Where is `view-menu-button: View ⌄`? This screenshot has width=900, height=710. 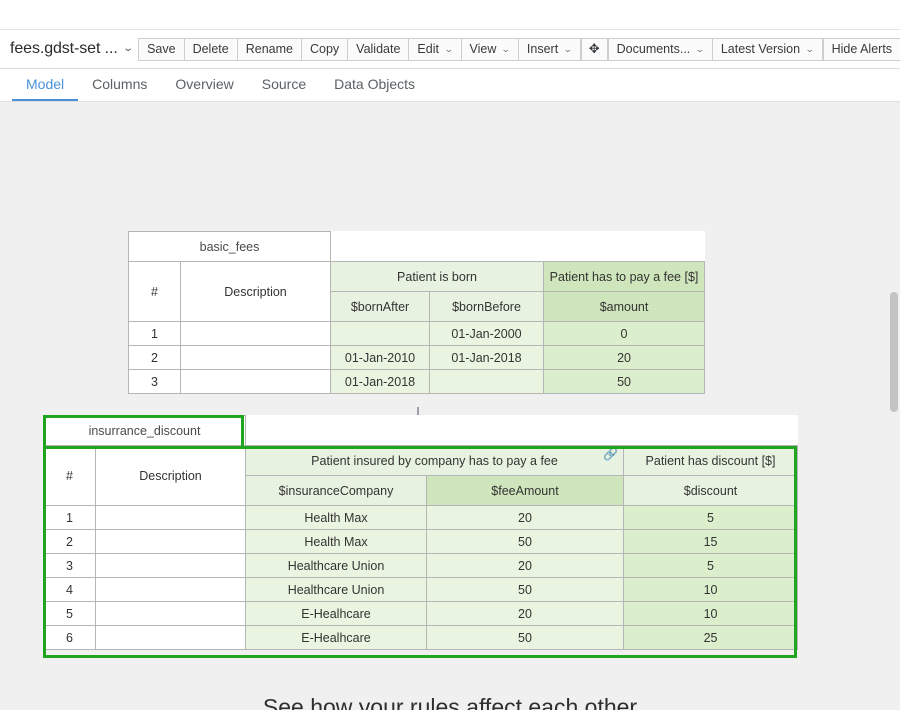 view-menu-button: View ⌄ is located at coordinates (489, 49).